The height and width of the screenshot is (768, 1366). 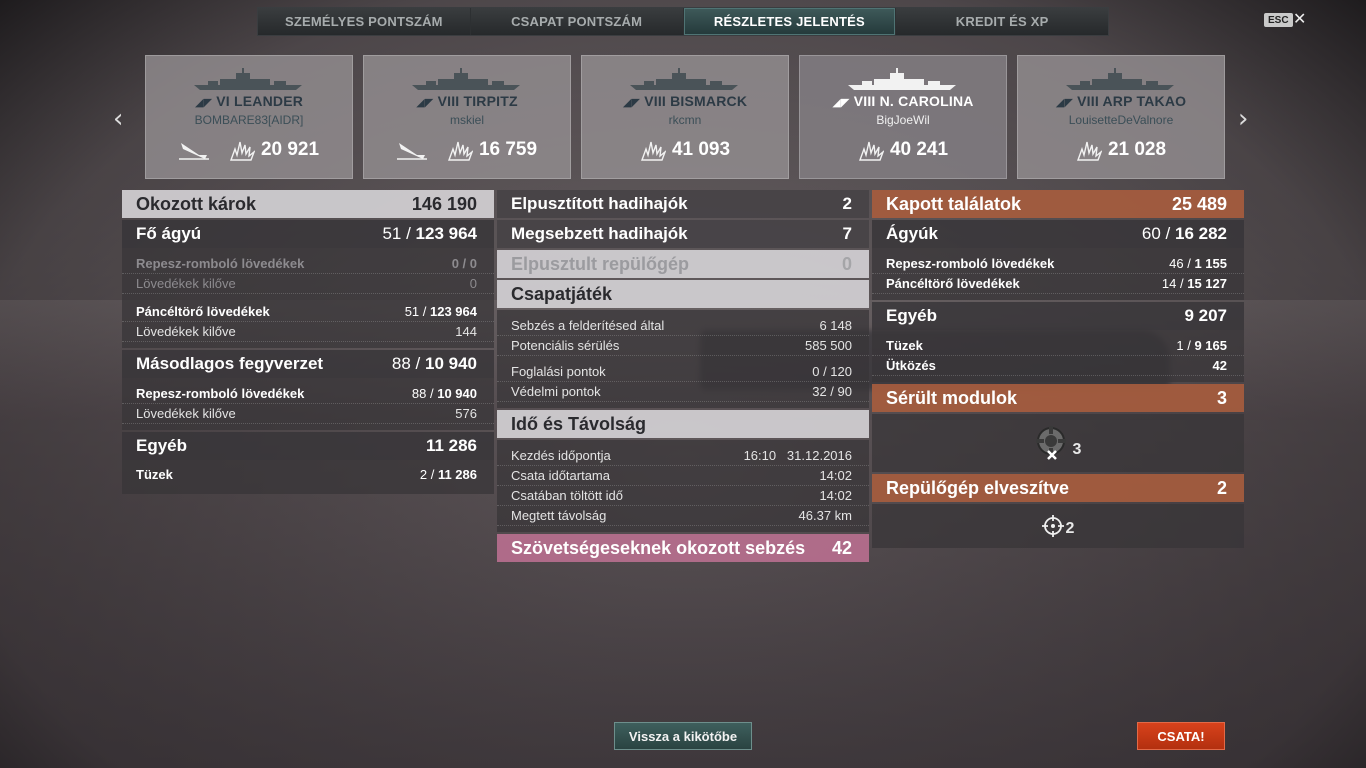 I want to click on sec-fired-value: 576, so click(x=466, y=413).